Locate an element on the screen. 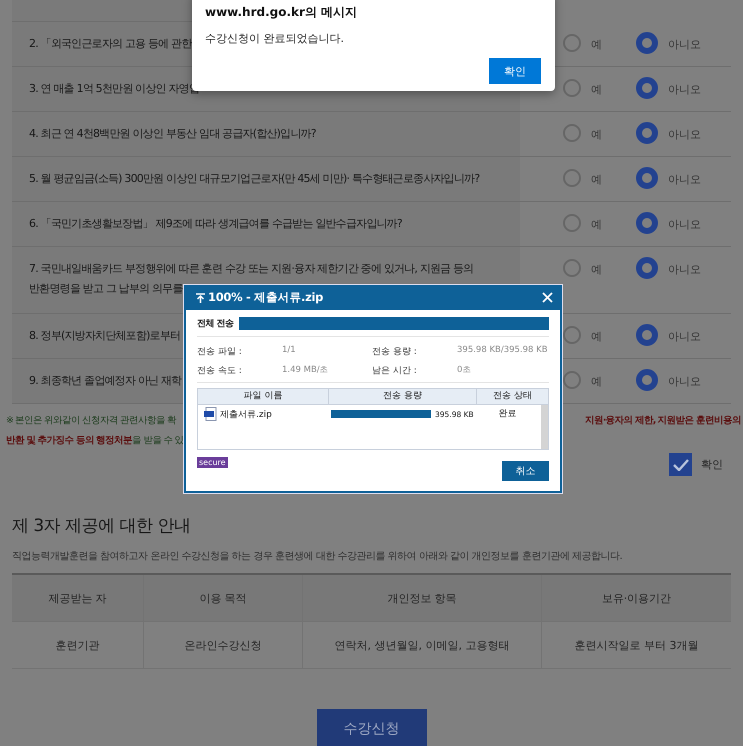  upload-icon is located at coordinates (200, 297).